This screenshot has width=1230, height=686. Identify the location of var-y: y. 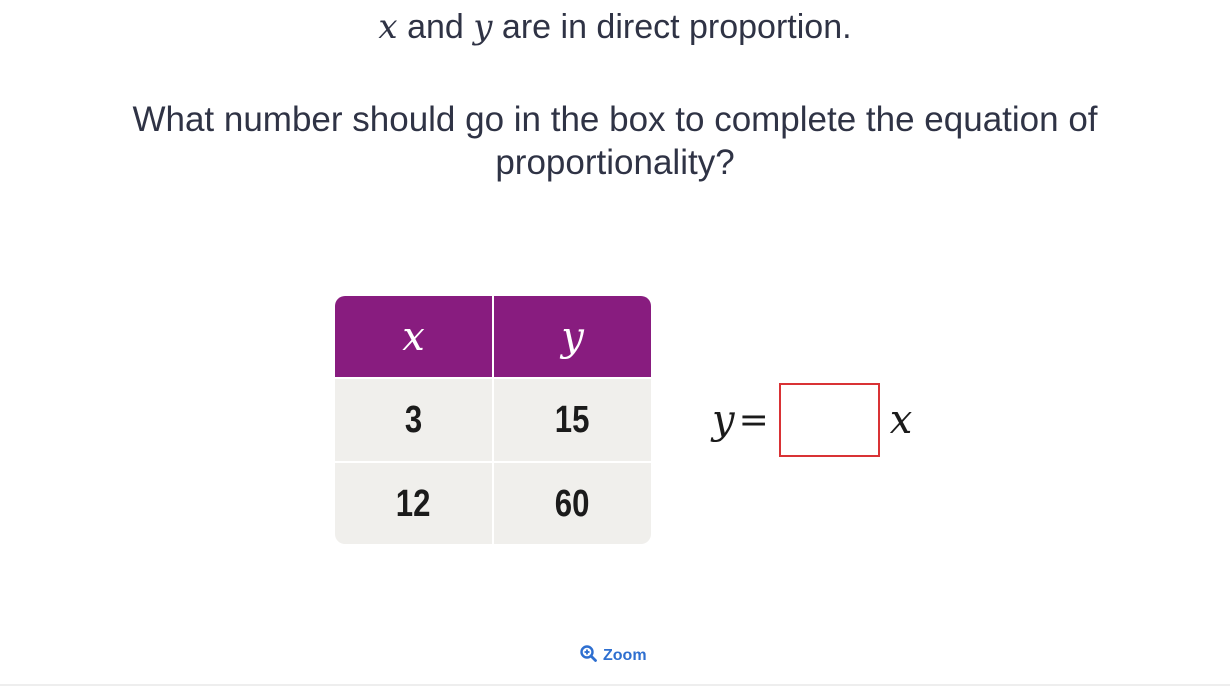
(483, 27).